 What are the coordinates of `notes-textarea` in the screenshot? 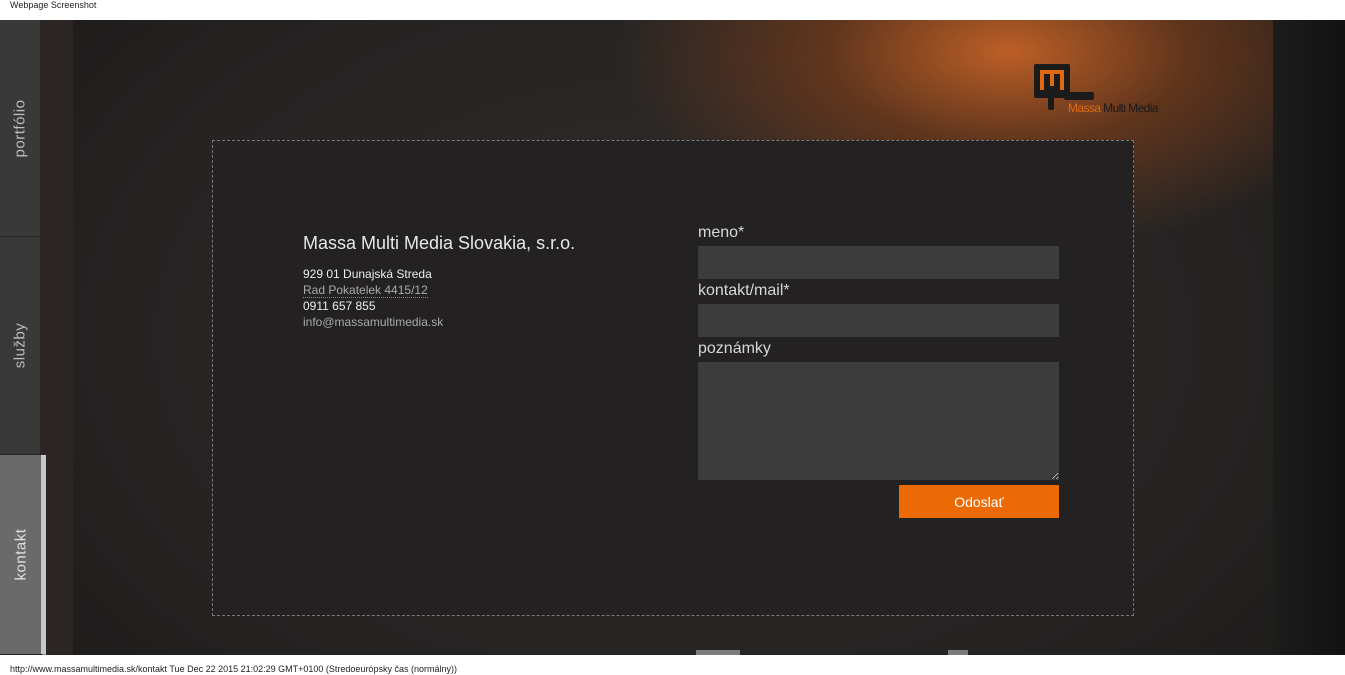 It's located at (878, 421).